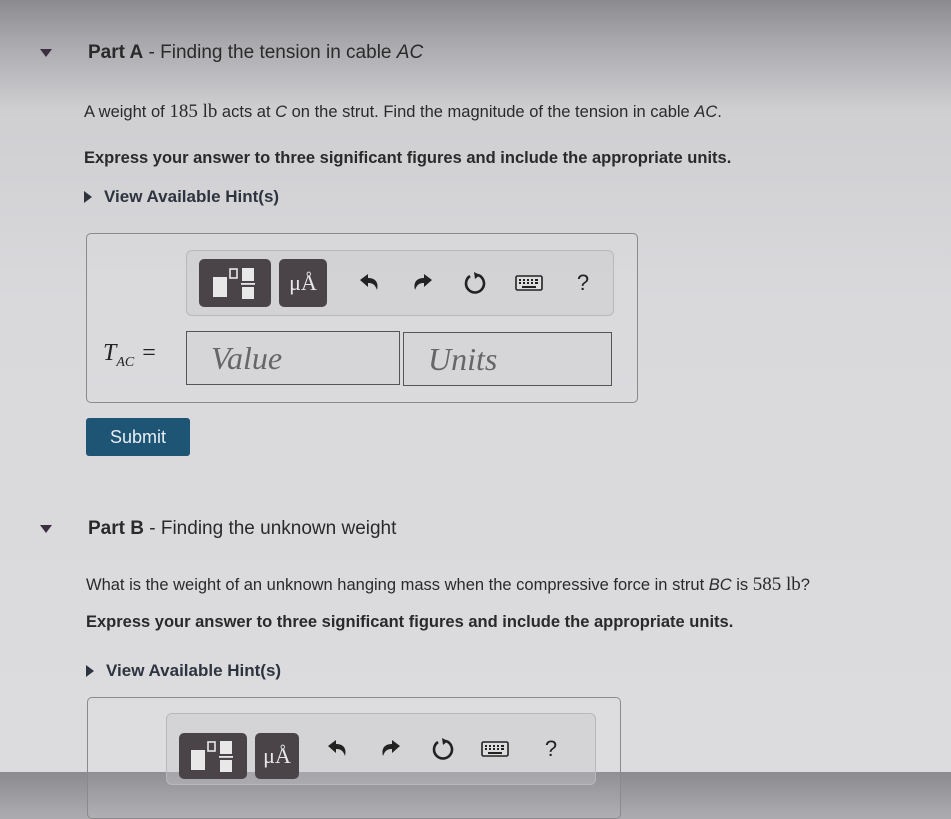  I want to click on units-input: Units, so click(507, 359).